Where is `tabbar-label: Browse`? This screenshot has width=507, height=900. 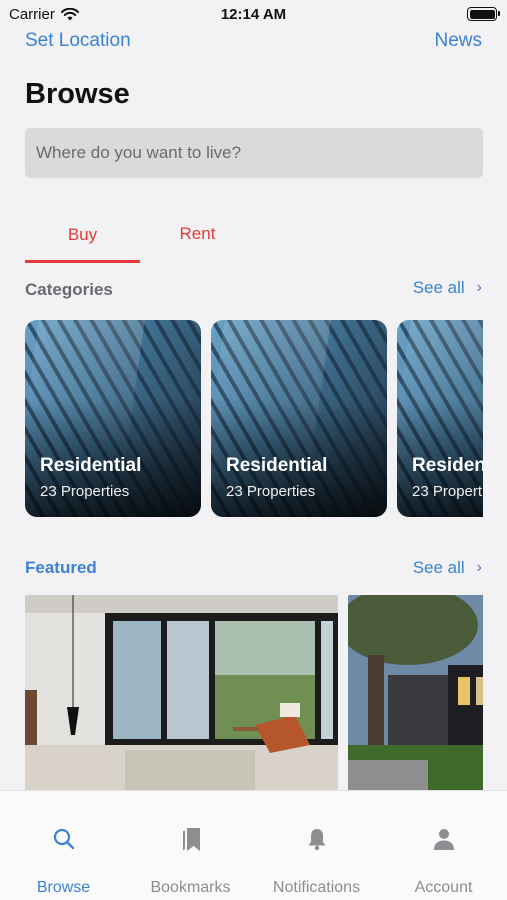
tabbar-label: Browse is located at coordinates (63, 887).